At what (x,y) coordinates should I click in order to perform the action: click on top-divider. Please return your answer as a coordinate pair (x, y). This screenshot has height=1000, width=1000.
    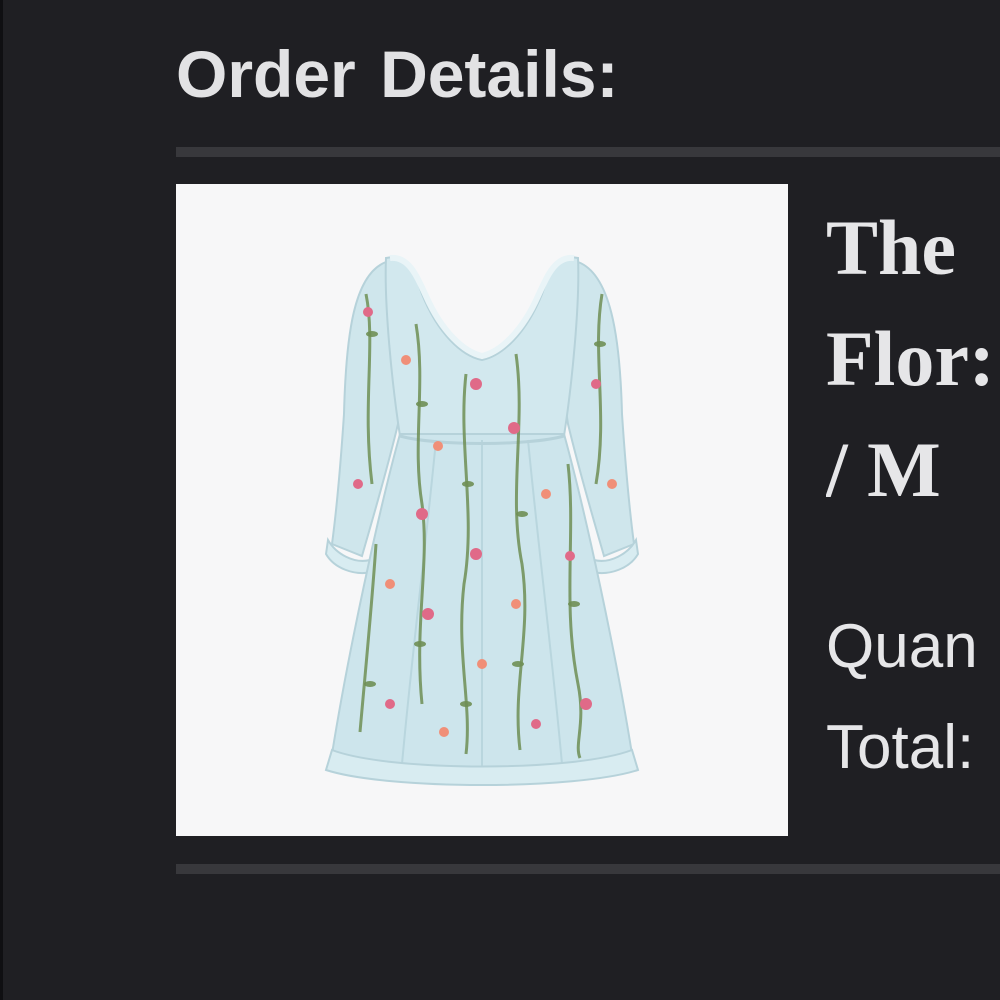
    Looking at the image, I should click on (588, 152).